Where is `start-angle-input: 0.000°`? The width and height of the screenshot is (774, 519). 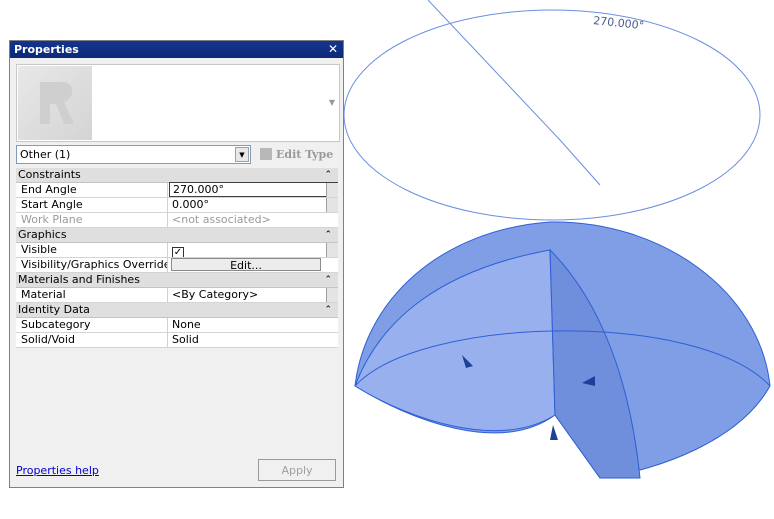
start-angle-input: 0.000° is located at coordinates (253, 205).